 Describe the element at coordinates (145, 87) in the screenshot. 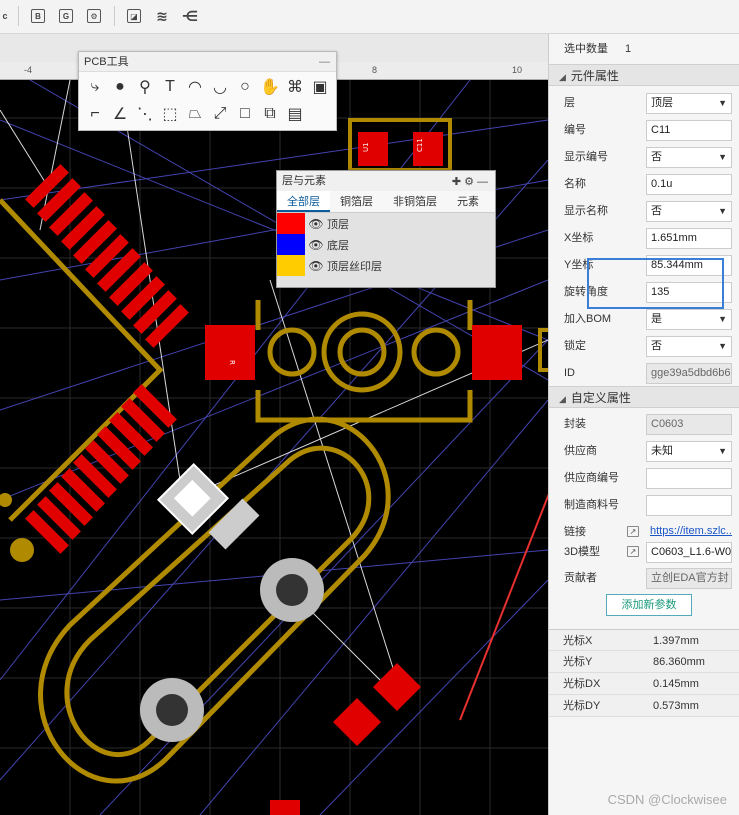

I see `pin-tool-icon: ⚲` at that location.